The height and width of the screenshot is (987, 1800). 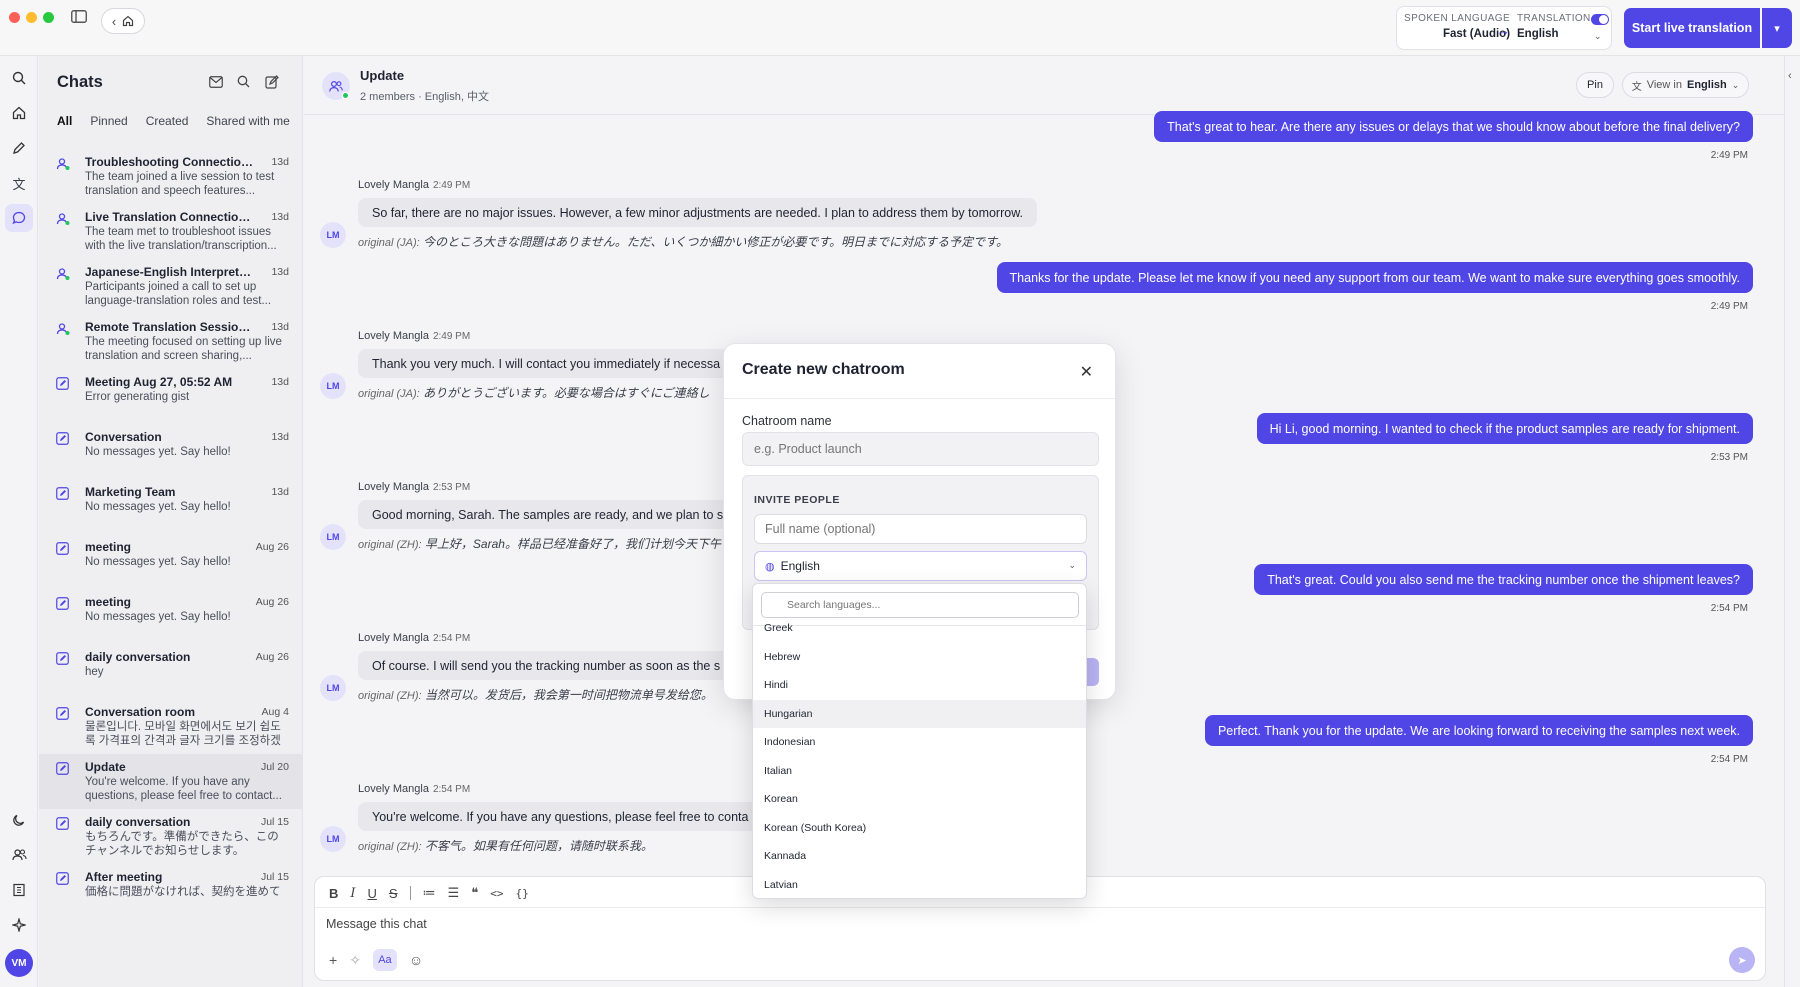 I want to click on meeting-person-icon, so click(x=63, y=219).